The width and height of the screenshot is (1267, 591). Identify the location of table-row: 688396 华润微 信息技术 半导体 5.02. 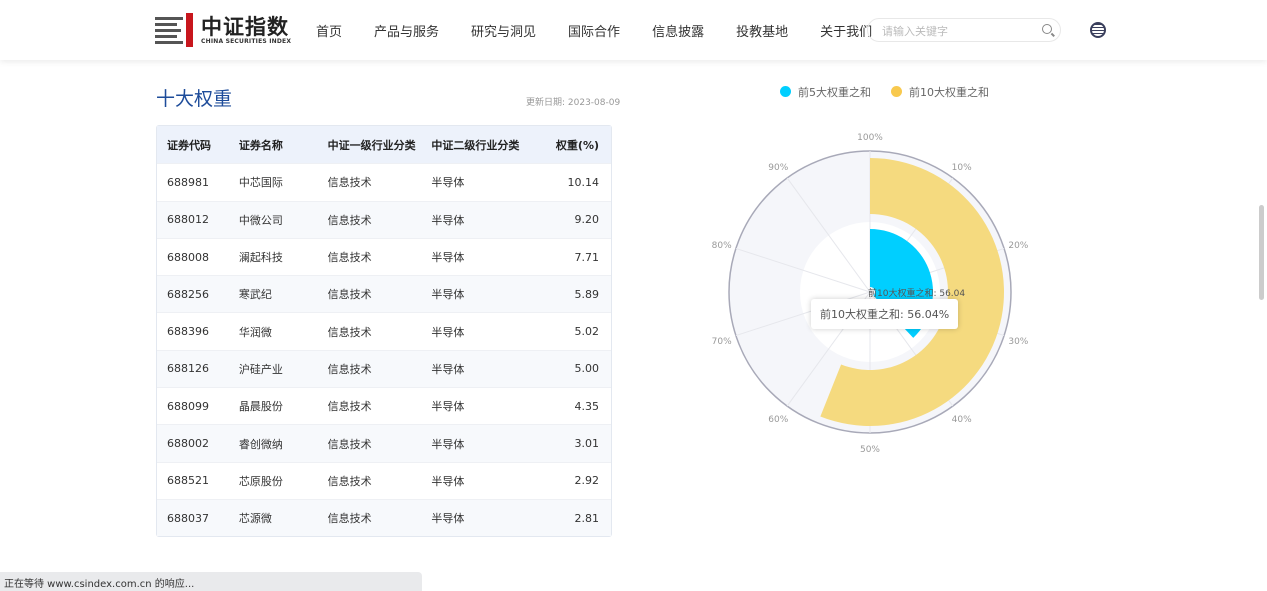
(384, 330).